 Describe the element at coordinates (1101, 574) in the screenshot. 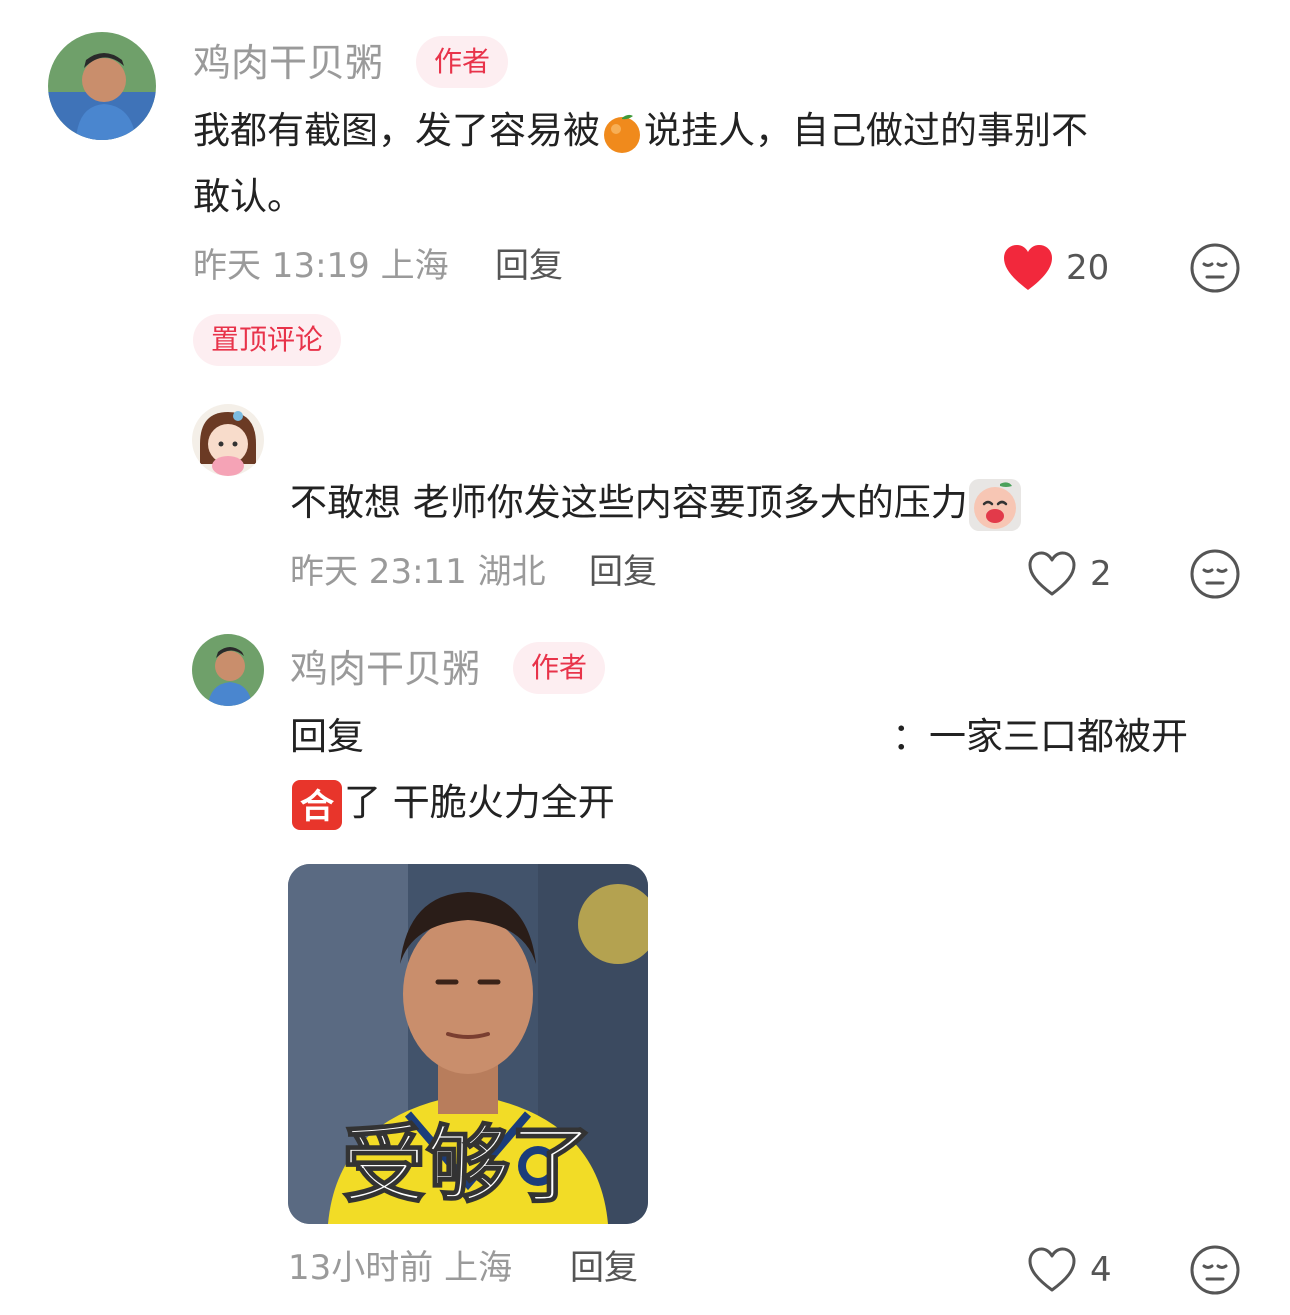

I see `like-count: 2` at that location.